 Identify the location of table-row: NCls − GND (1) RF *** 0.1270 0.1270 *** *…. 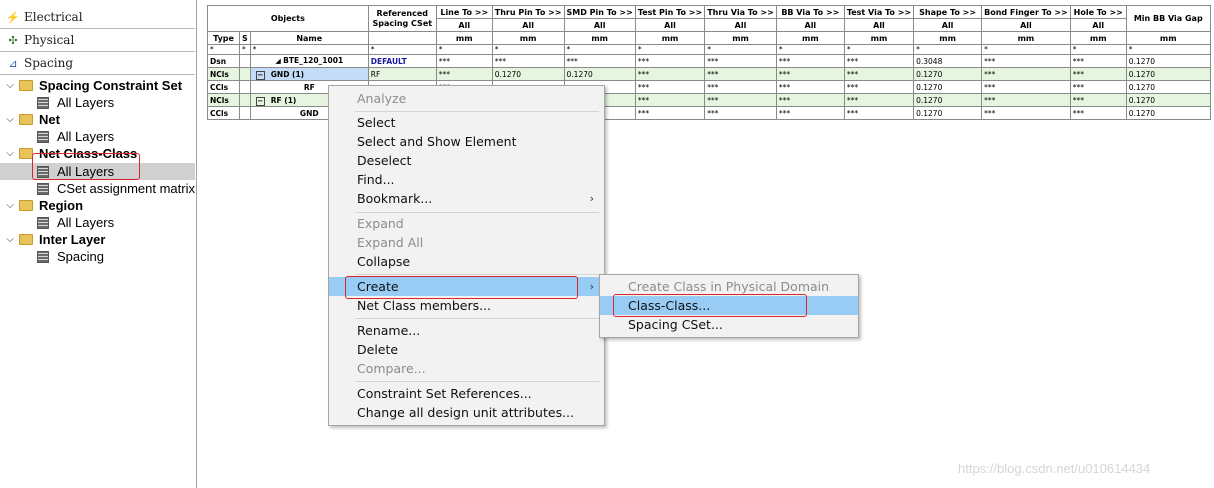
(709, 74).